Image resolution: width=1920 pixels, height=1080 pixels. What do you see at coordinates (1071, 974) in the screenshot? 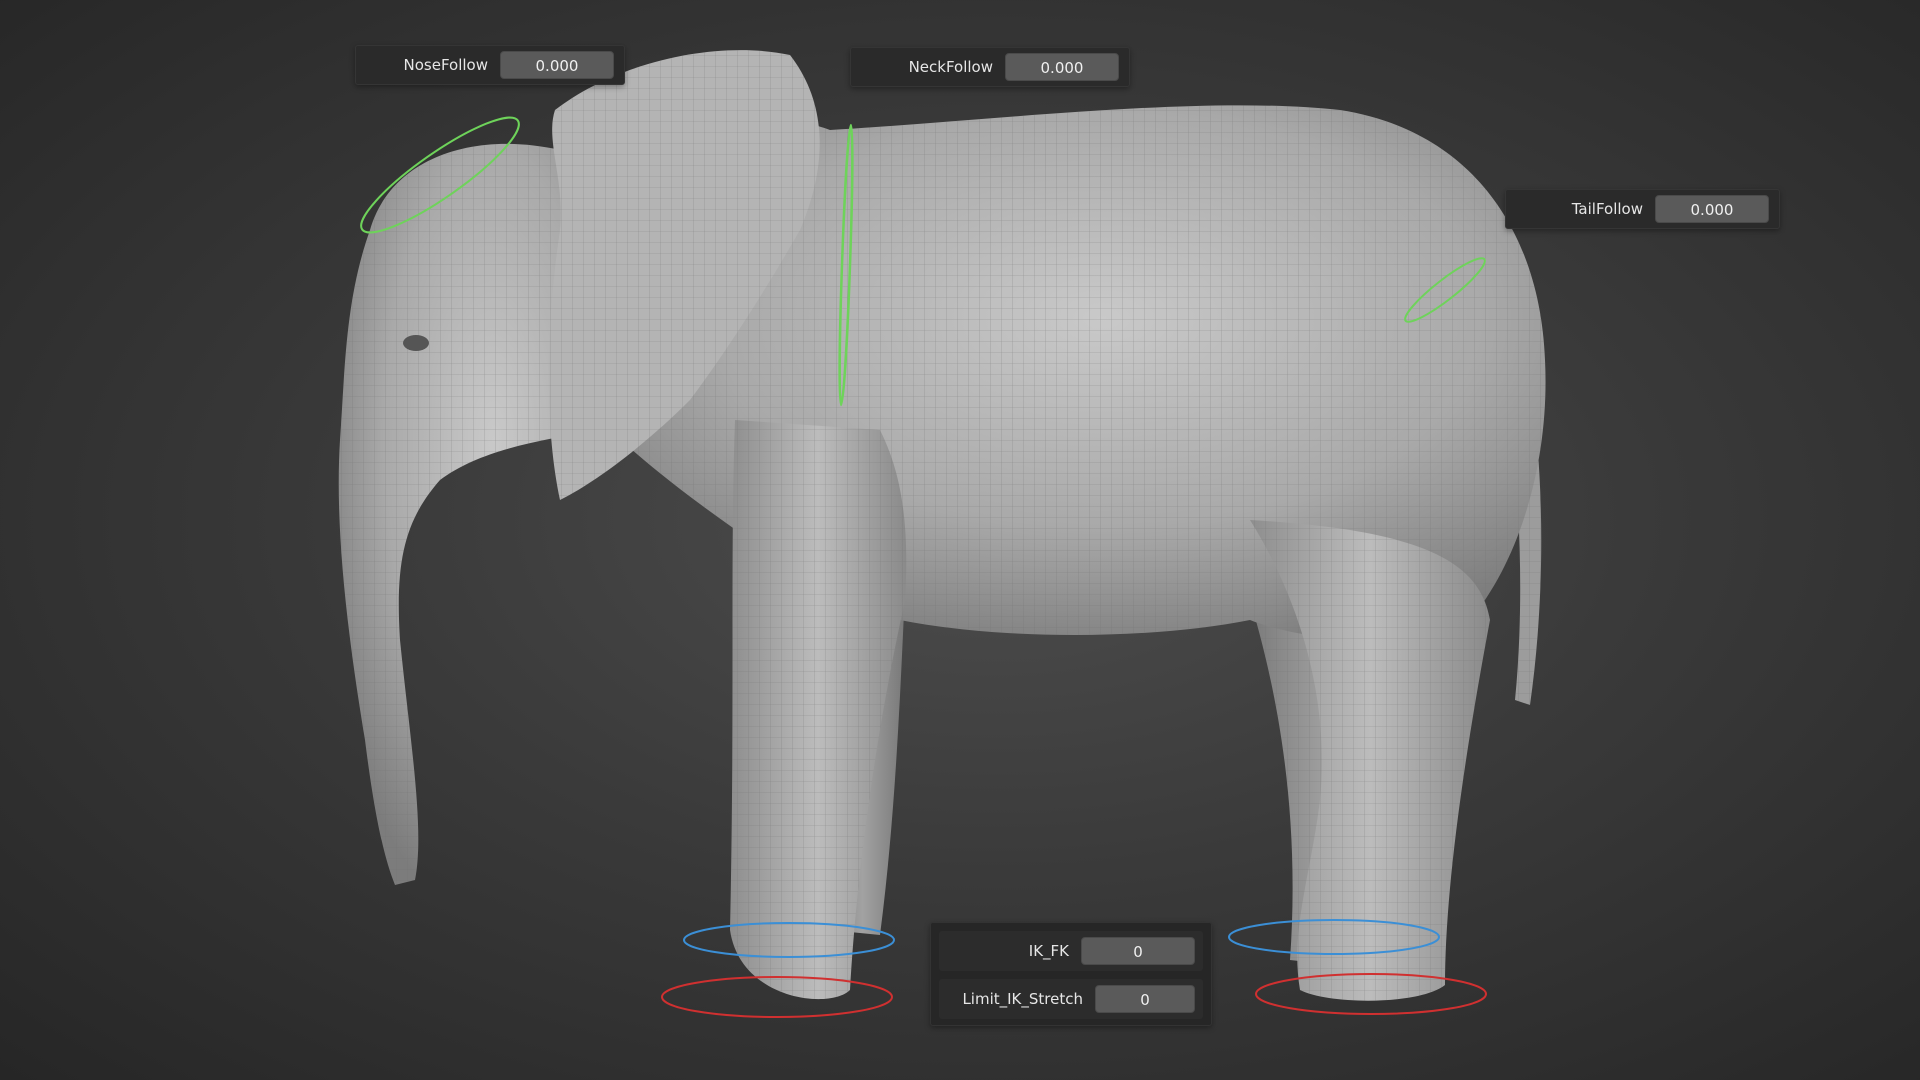
I see `ik-fk-panel: IK_FK 0 Limit_IK_Stretch 0` at bounding box center [1071, 974].